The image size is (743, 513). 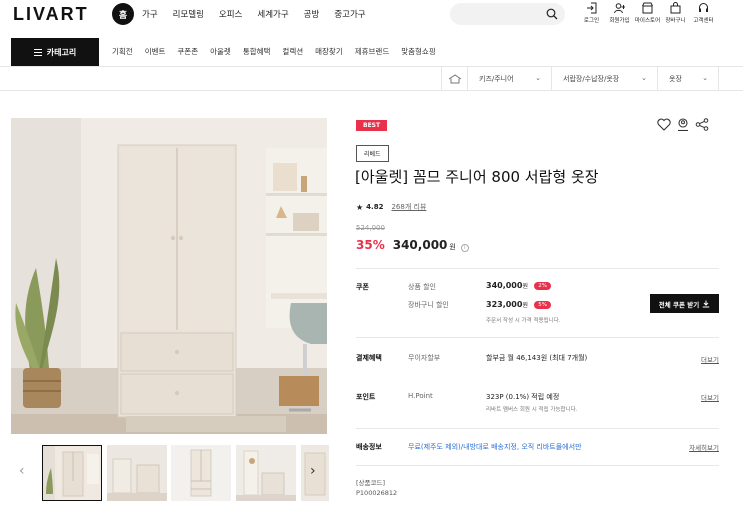 What do you see at coordinates (664, 125) in the screenshot?
I see `heart-icon` at bounding box center [664, 125].